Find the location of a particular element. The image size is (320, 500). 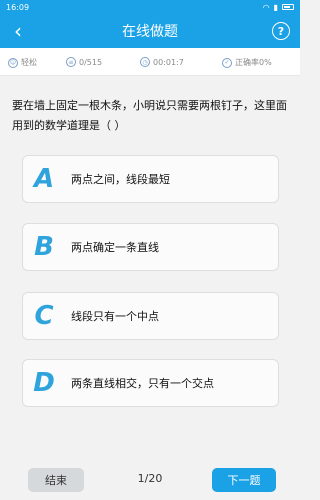

accuracy-info: ✓ 正确率0% is located at coordinates (247, 62).